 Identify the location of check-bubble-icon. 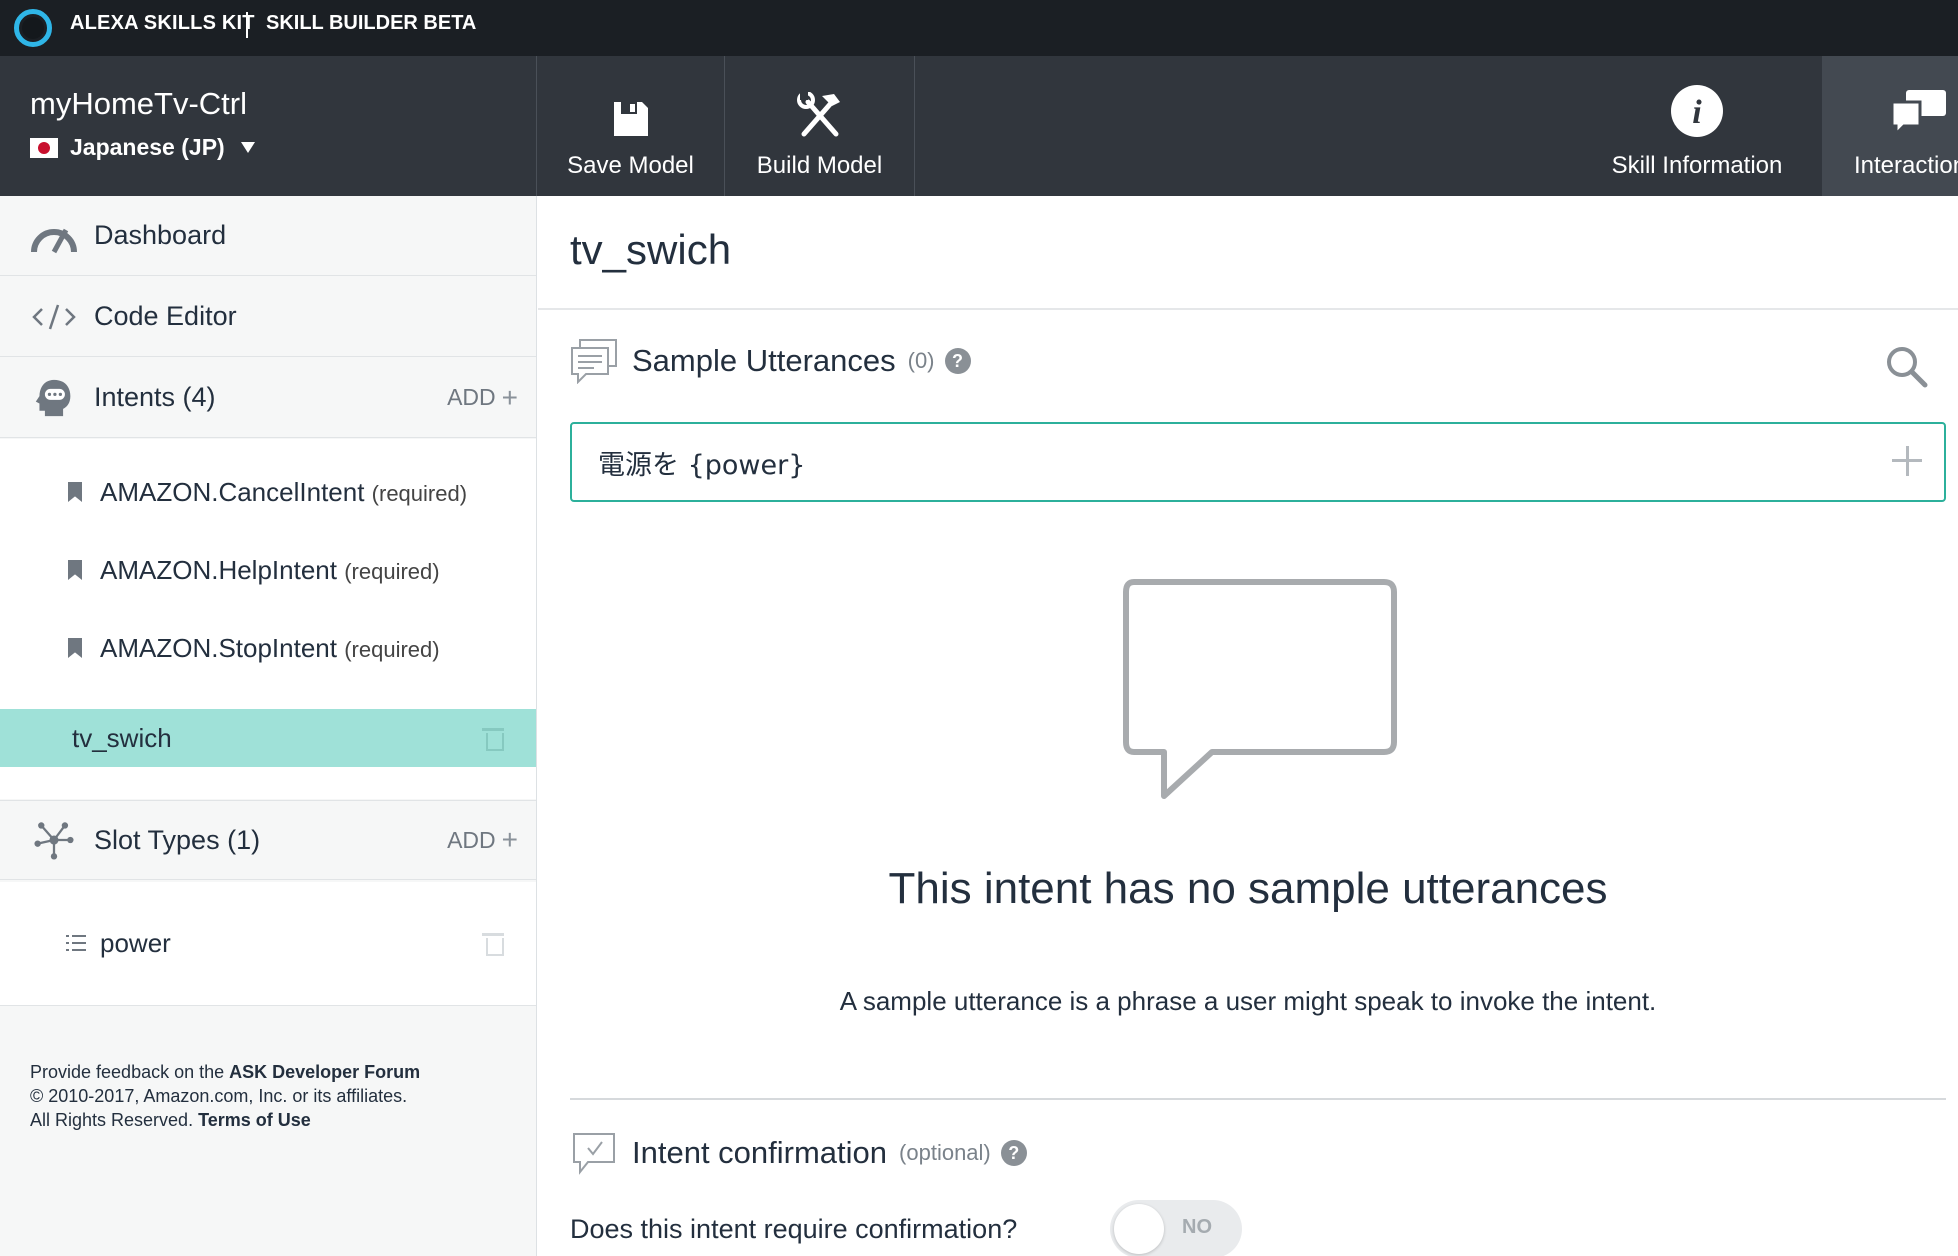
(594, 1154).